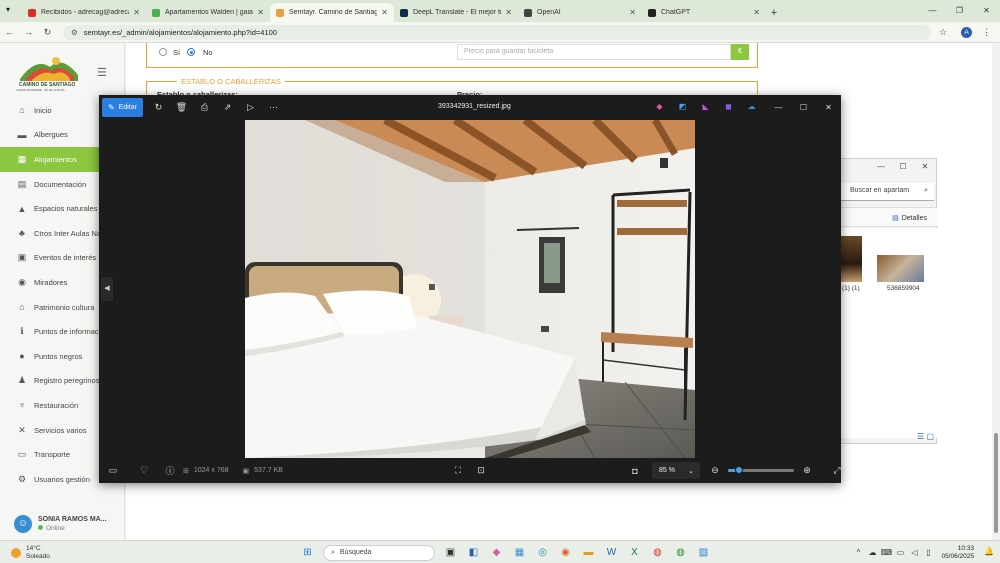 The width and height of the screenshot is (1000, 563). Describe the element at coordinates (47, 32) in the screenshot. I see `reload-icon: ↻` at that location.